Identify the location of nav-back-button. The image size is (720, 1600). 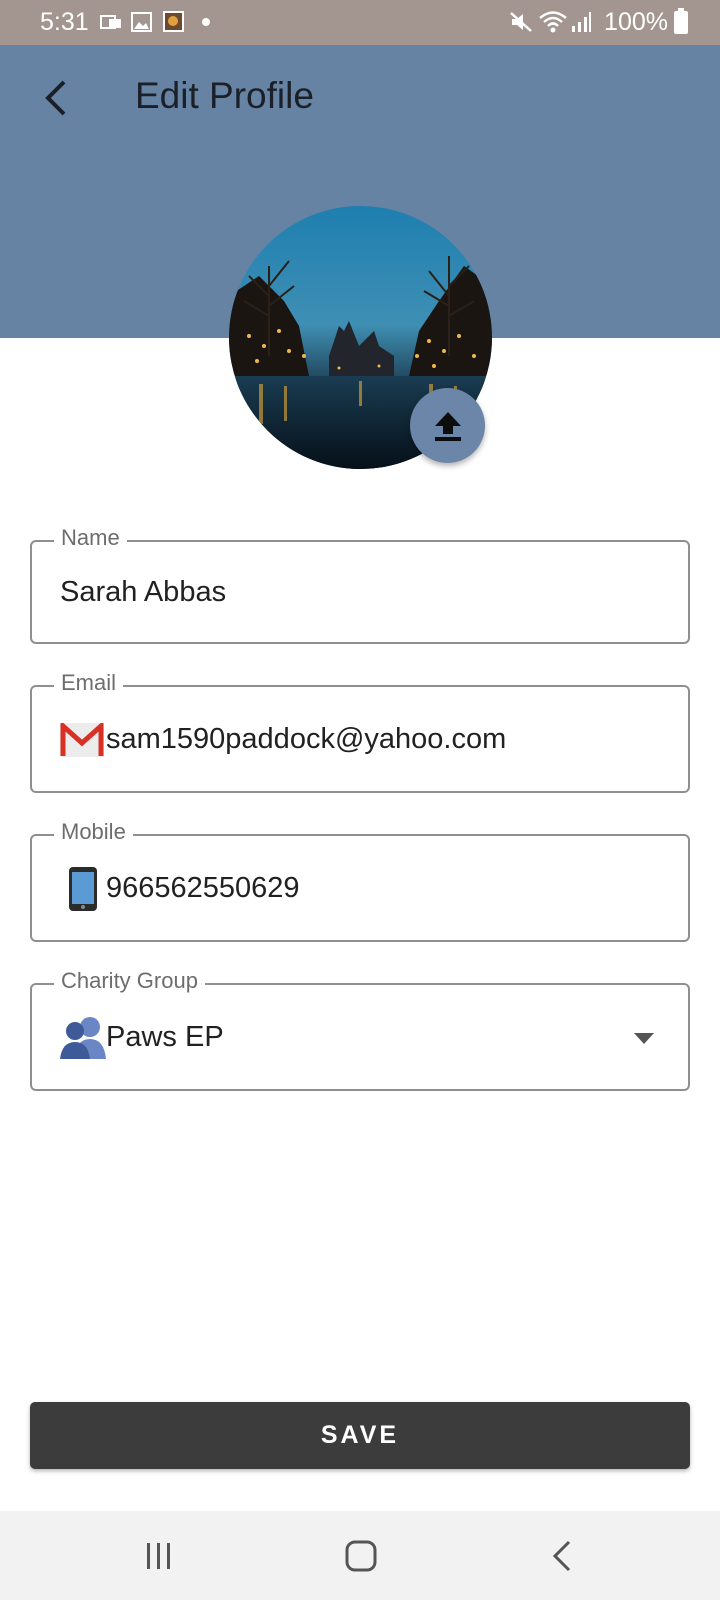
(562, 1556).